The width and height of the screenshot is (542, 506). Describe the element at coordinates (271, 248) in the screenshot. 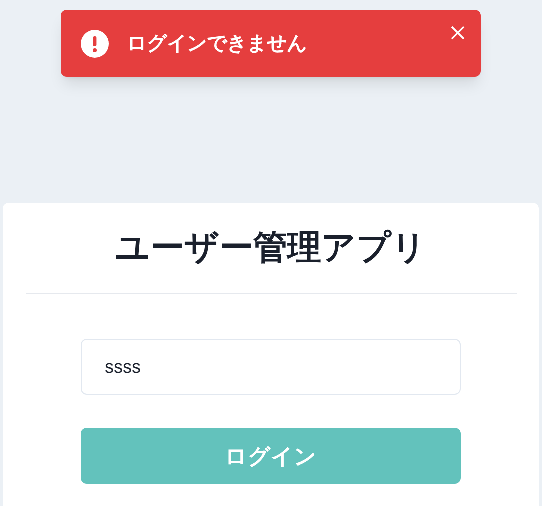

I see `app-title: ユーザー管理アプリ` at that location.